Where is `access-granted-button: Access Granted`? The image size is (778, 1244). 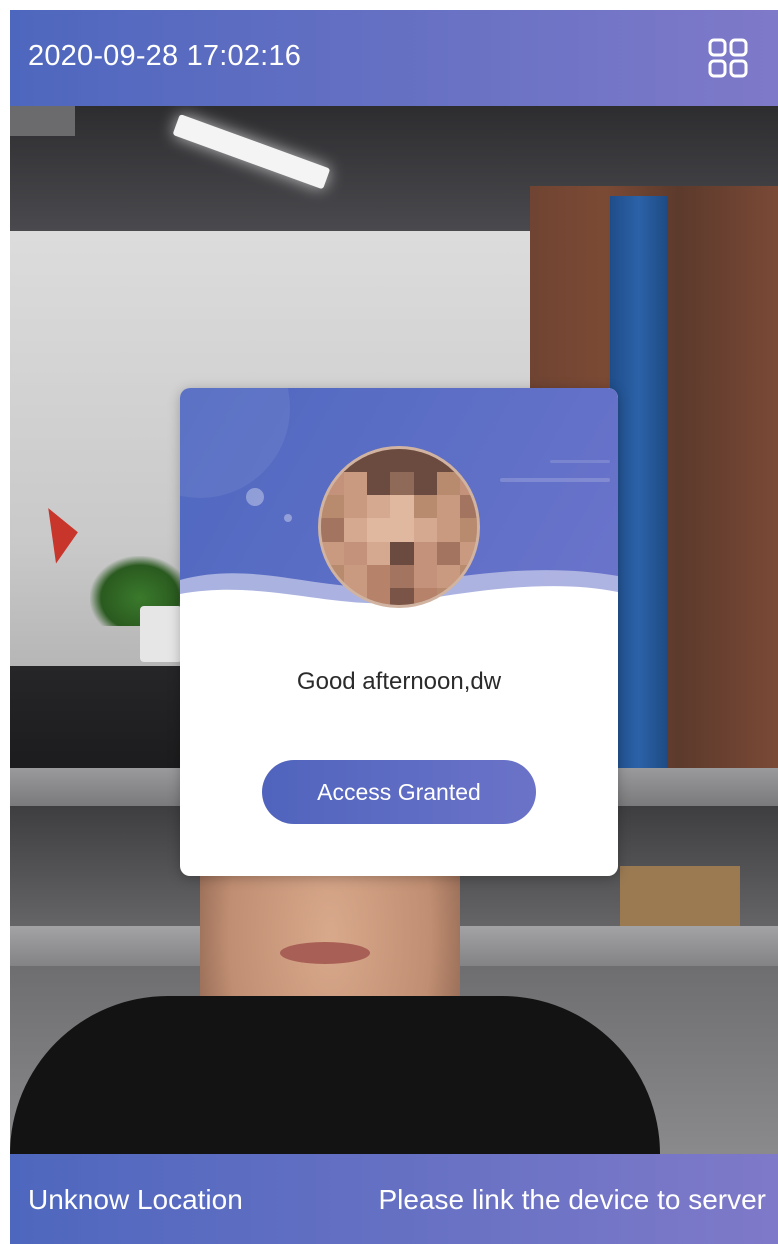 access-granted-button: Access Granted is located at coordinates (399, 792).